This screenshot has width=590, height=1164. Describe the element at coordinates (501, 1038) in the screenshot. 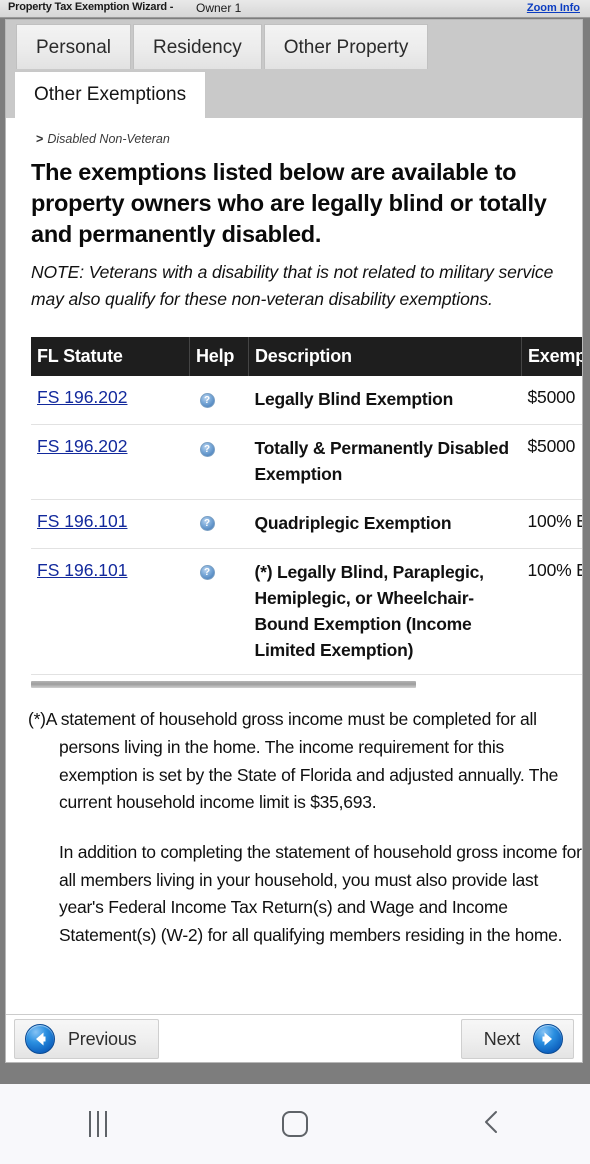

I see `next-button-label: Next` at that location.